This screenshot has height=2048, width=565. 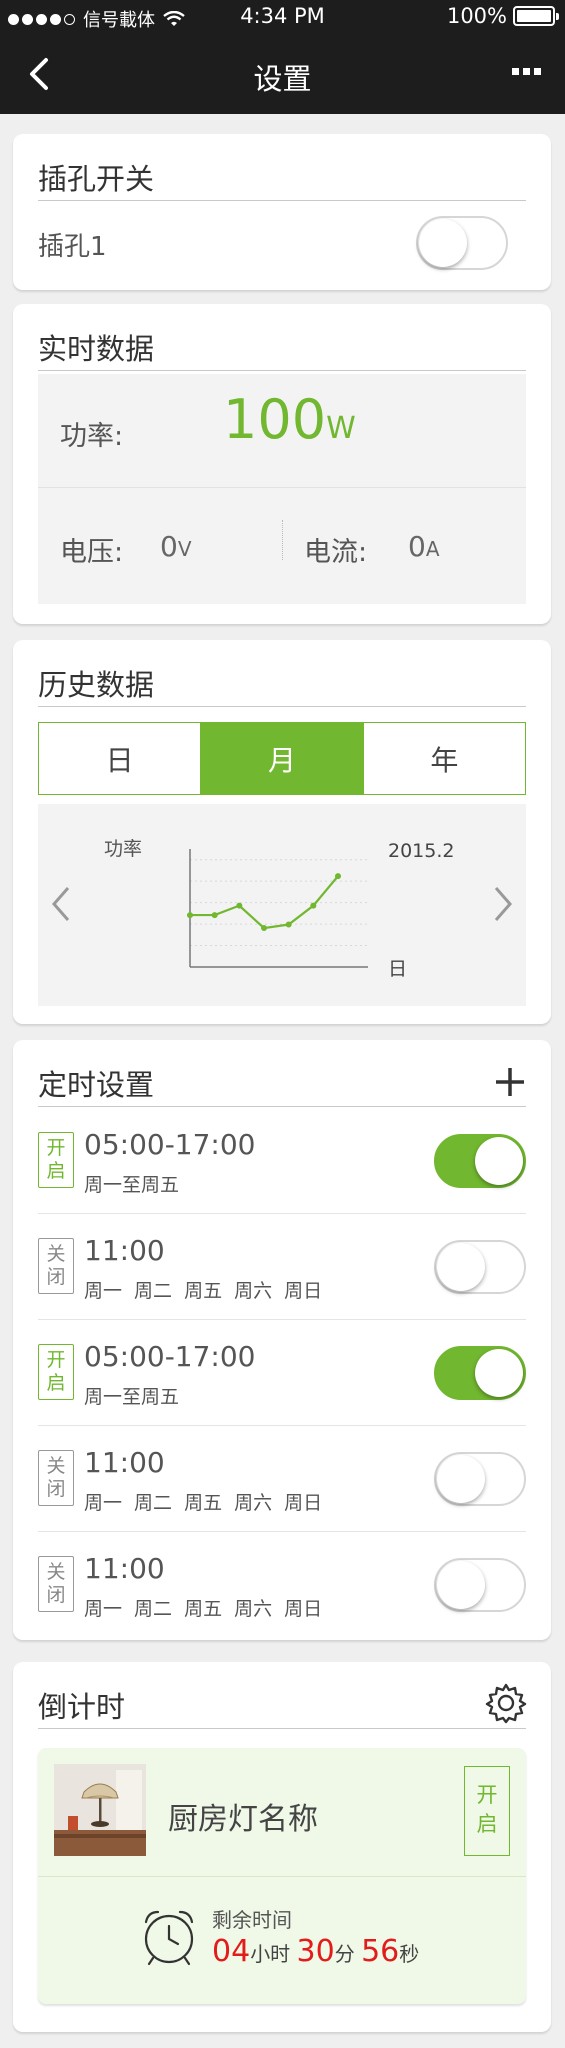 I want to click on gear-icon, so click(x=506, y=1703).